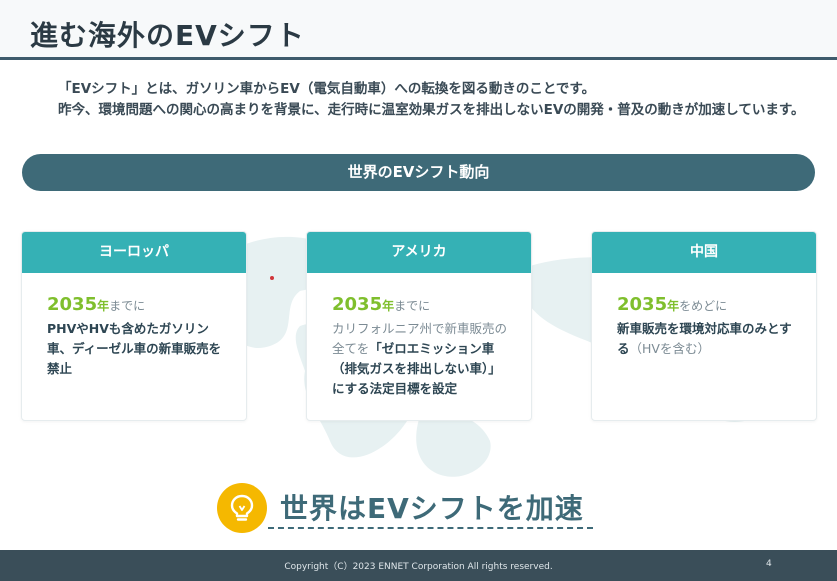  What do you see at coordinates (134, 348) in the screenshot?
I see `card-description: PHVやHVも含めたガソリン車、ディーゼル車の新車販売を禁止` at bounding box center [134, 348].